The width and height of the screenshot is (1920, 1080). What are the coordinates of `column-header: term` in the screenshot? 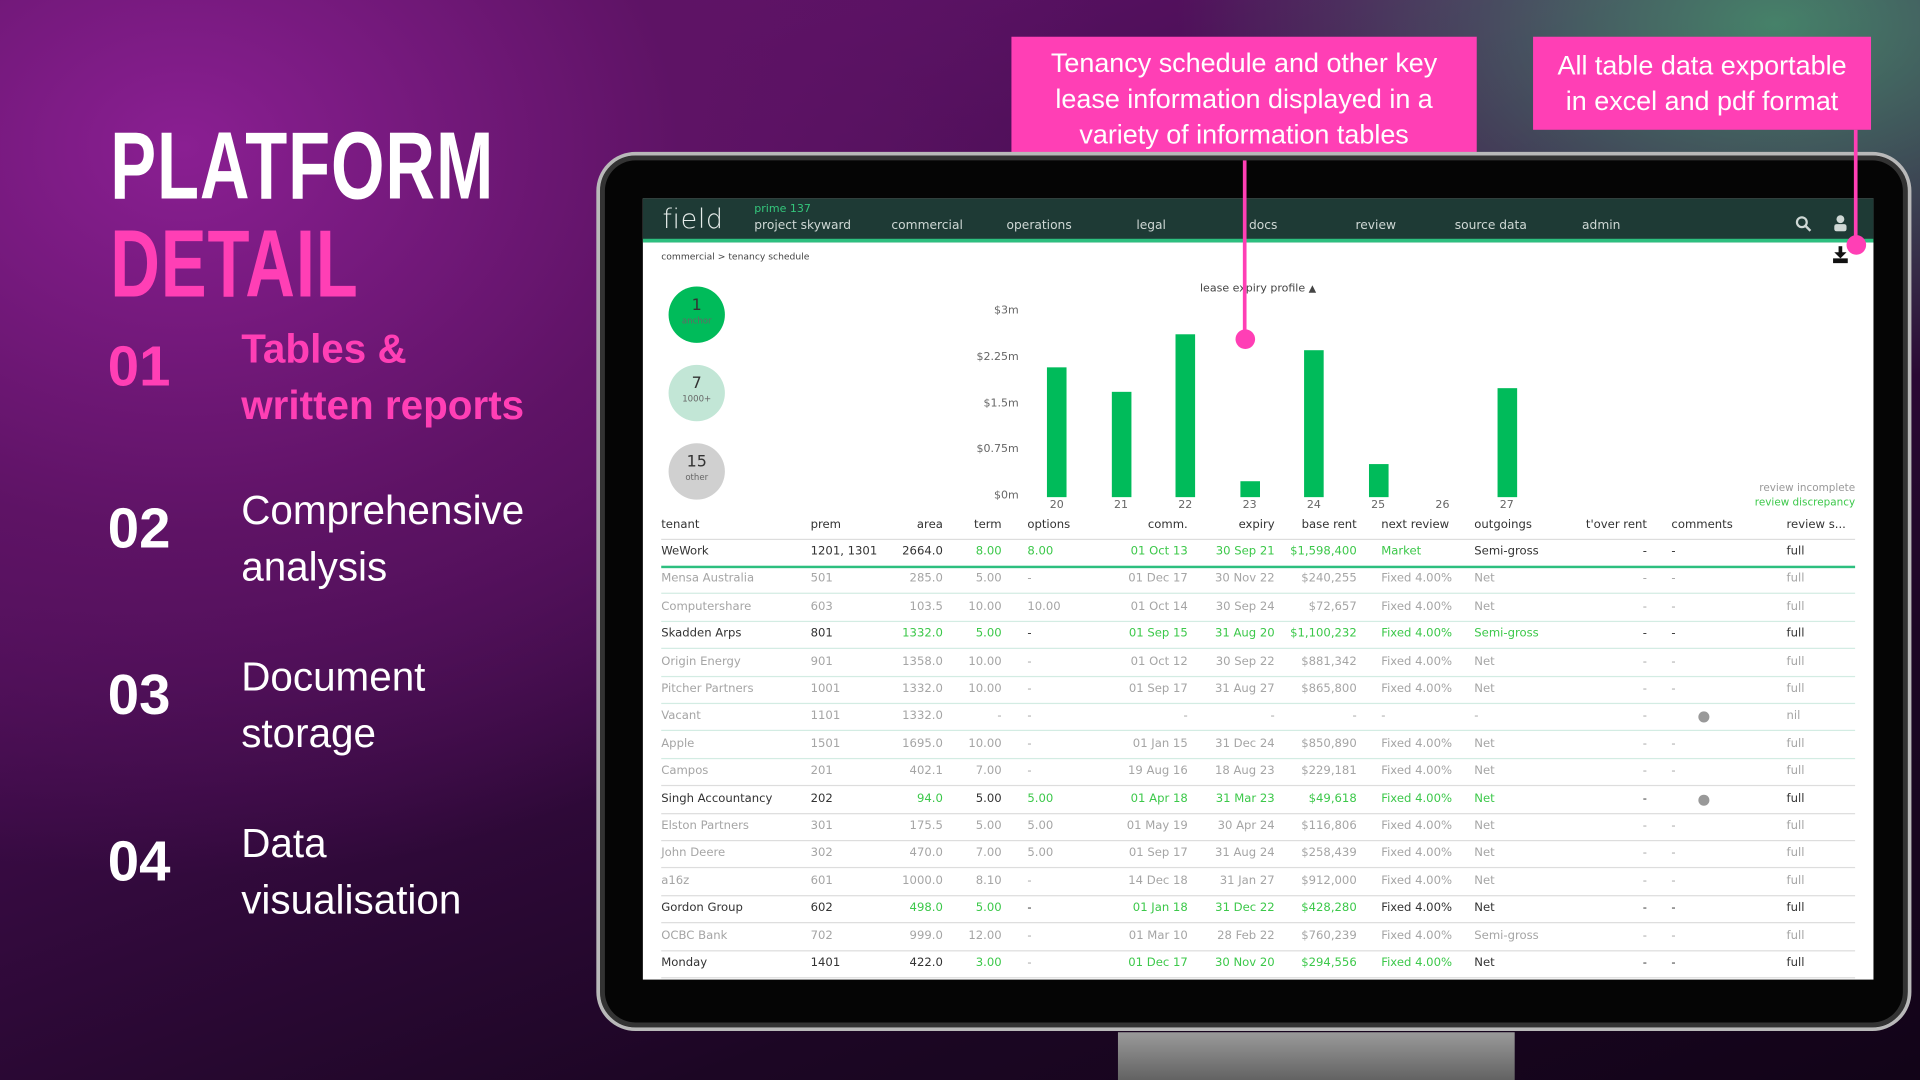 It's located at (940, 524).